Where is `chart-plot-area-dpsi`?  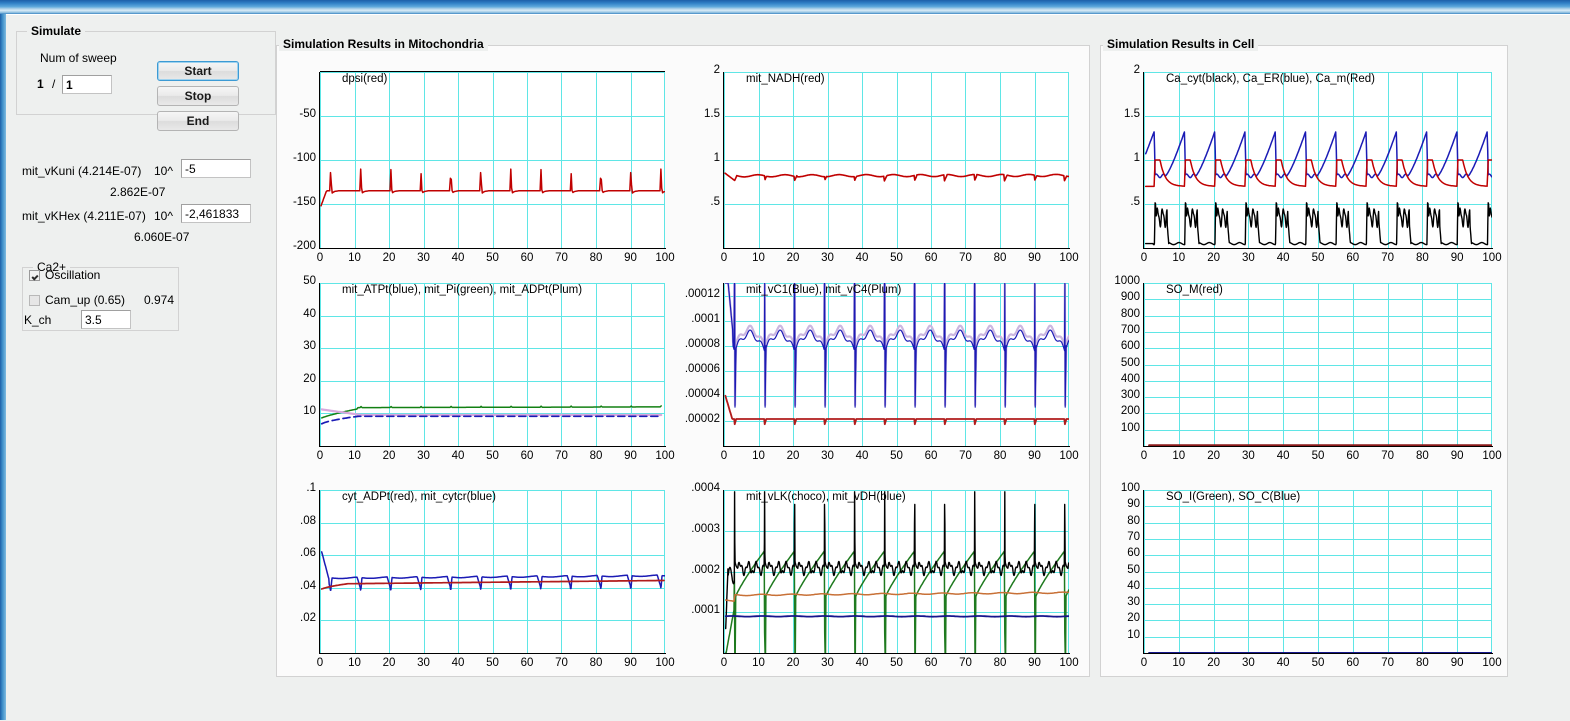 chart-plot-area-dpsi is located at coordinates (492, 160).